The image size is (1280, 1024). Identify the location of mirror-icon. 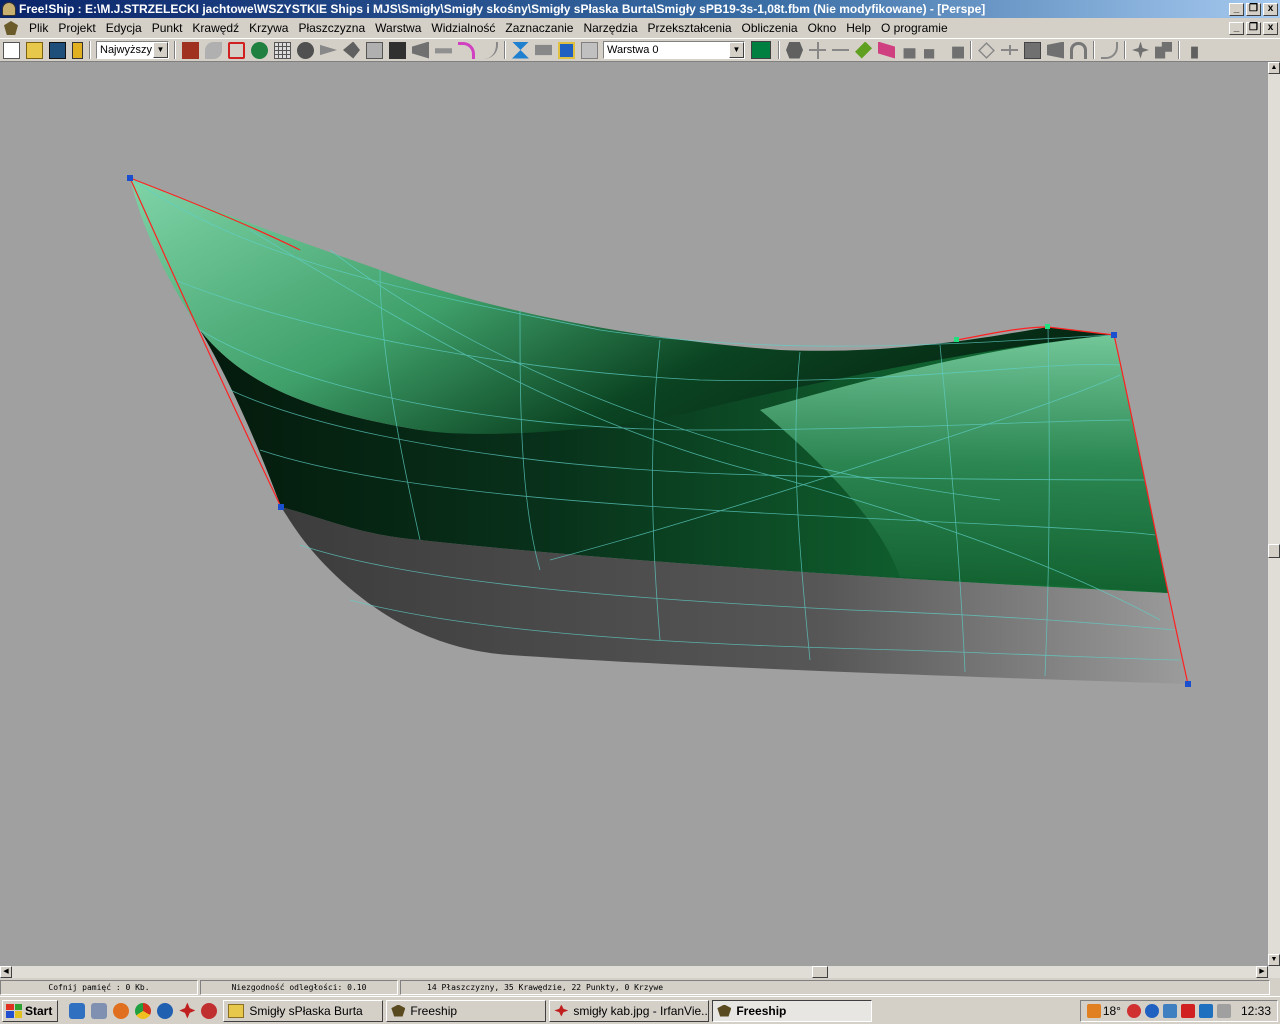
(520, 50).